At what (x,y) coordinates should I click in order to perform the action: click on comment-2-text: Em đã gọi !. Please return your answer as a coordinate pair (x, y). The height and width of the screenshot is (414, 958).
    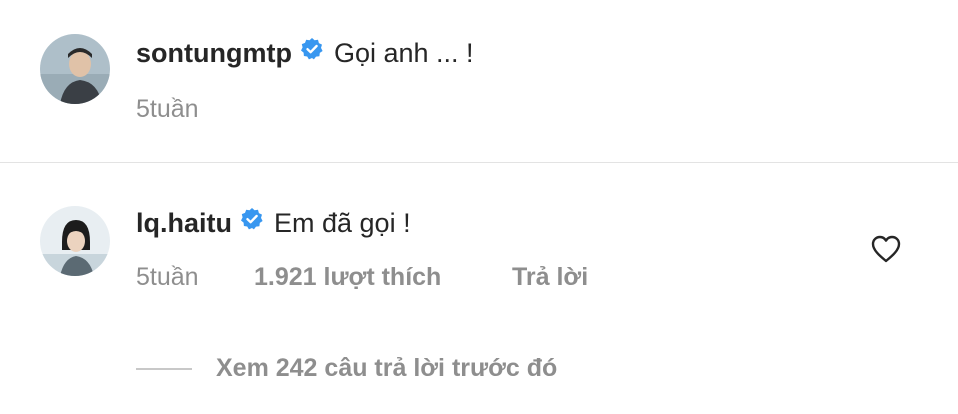
    Looking at the image, I should click on (342, 223).